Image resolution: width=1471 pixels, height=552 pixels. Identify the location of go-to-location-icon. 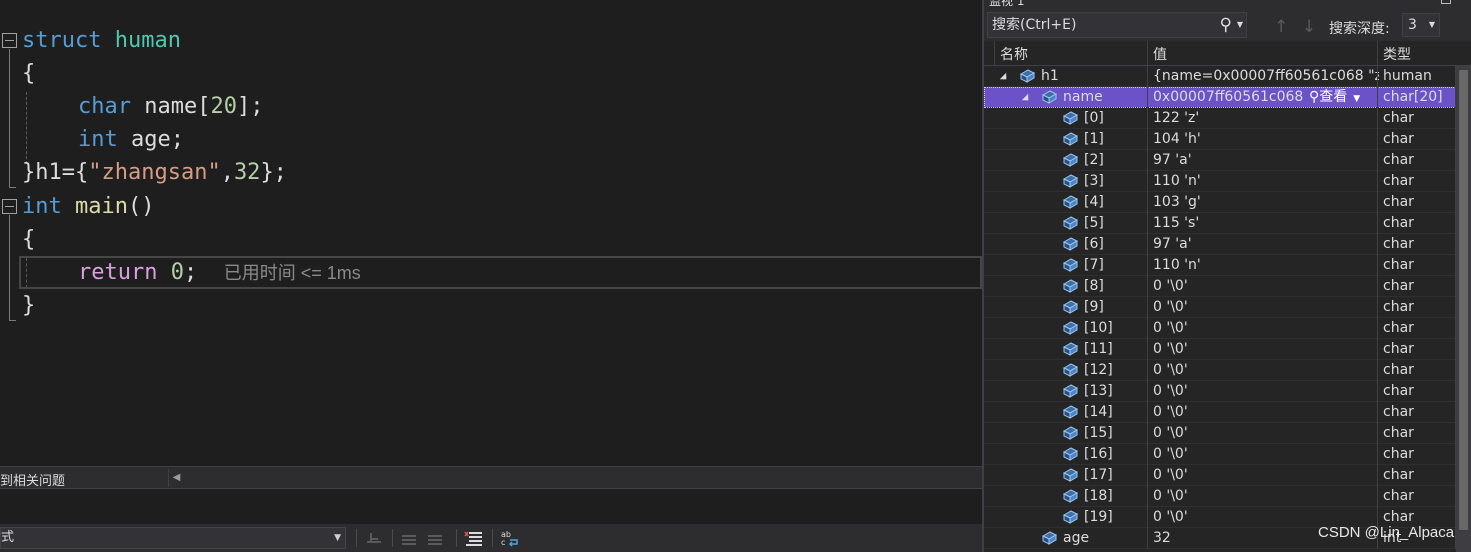
(374, 538).